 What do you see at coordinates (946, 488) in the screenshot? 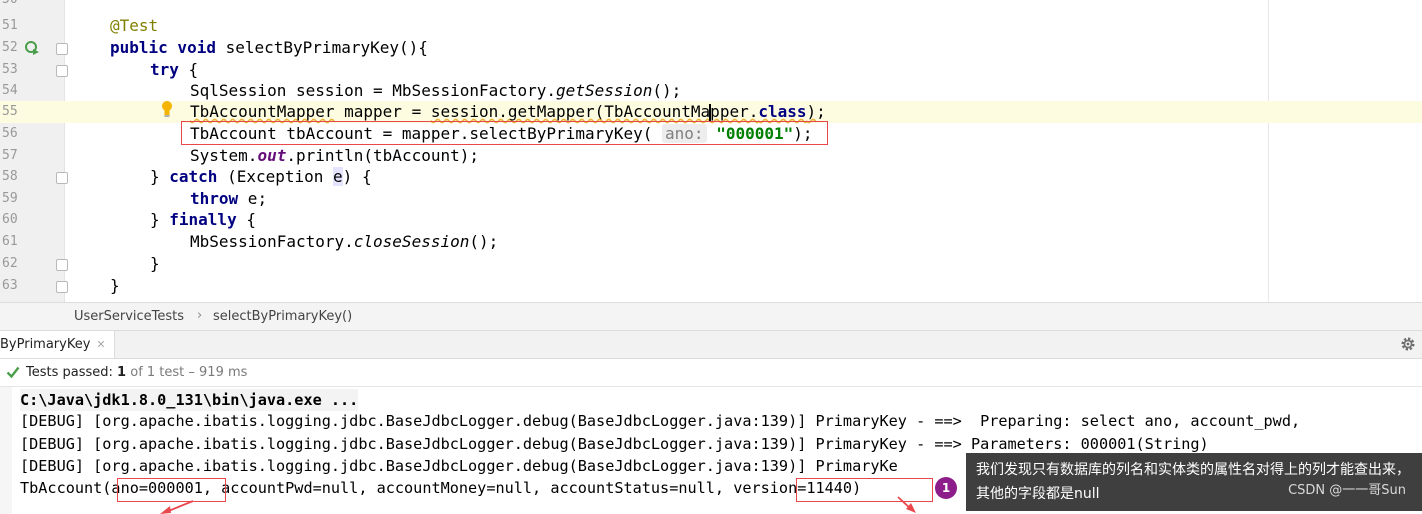
I see `annotation-badge: 1` at bounding box center [946, 488].